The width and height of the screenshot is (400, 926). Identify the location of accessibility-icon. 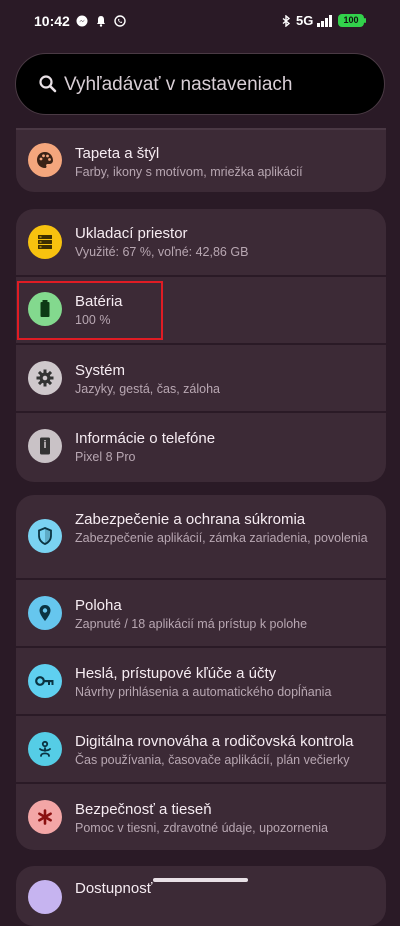
(45, 897).